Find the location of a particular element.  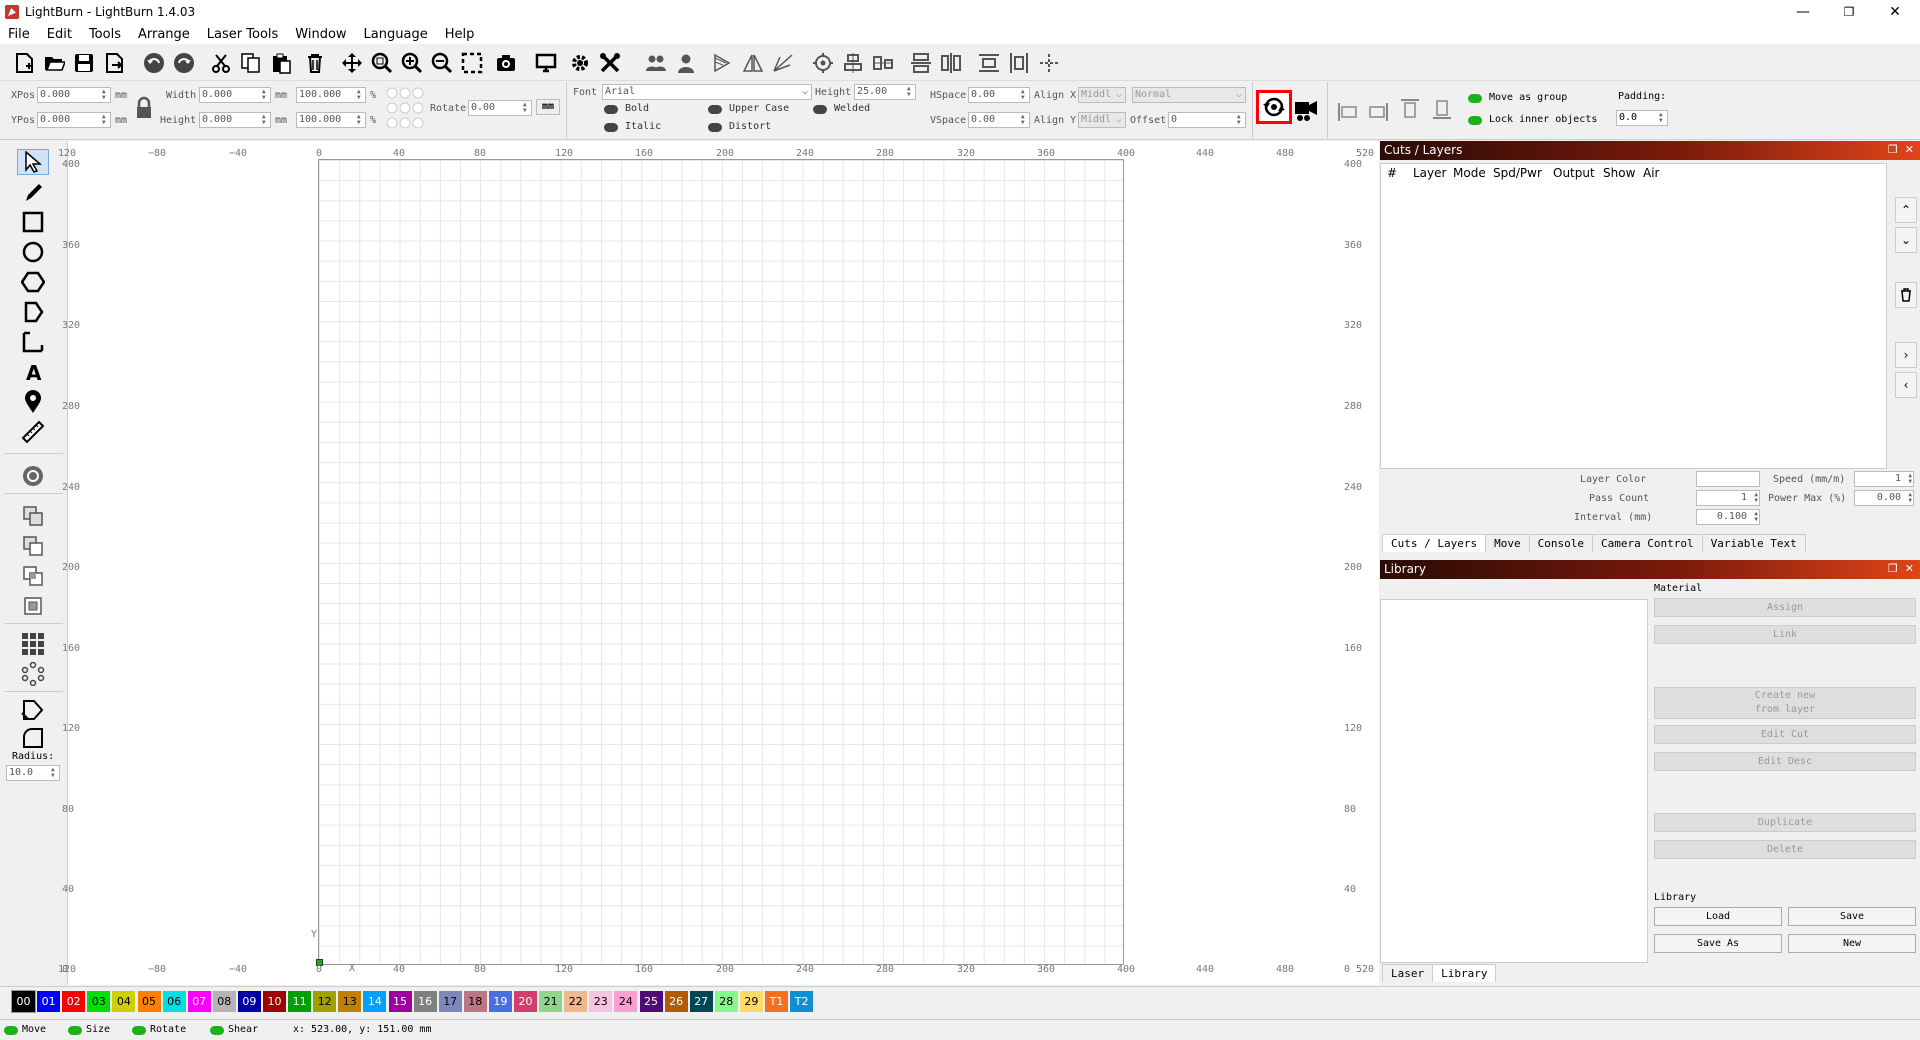

palette-swatch-13: 13 is located at coordinates (350, 1001).